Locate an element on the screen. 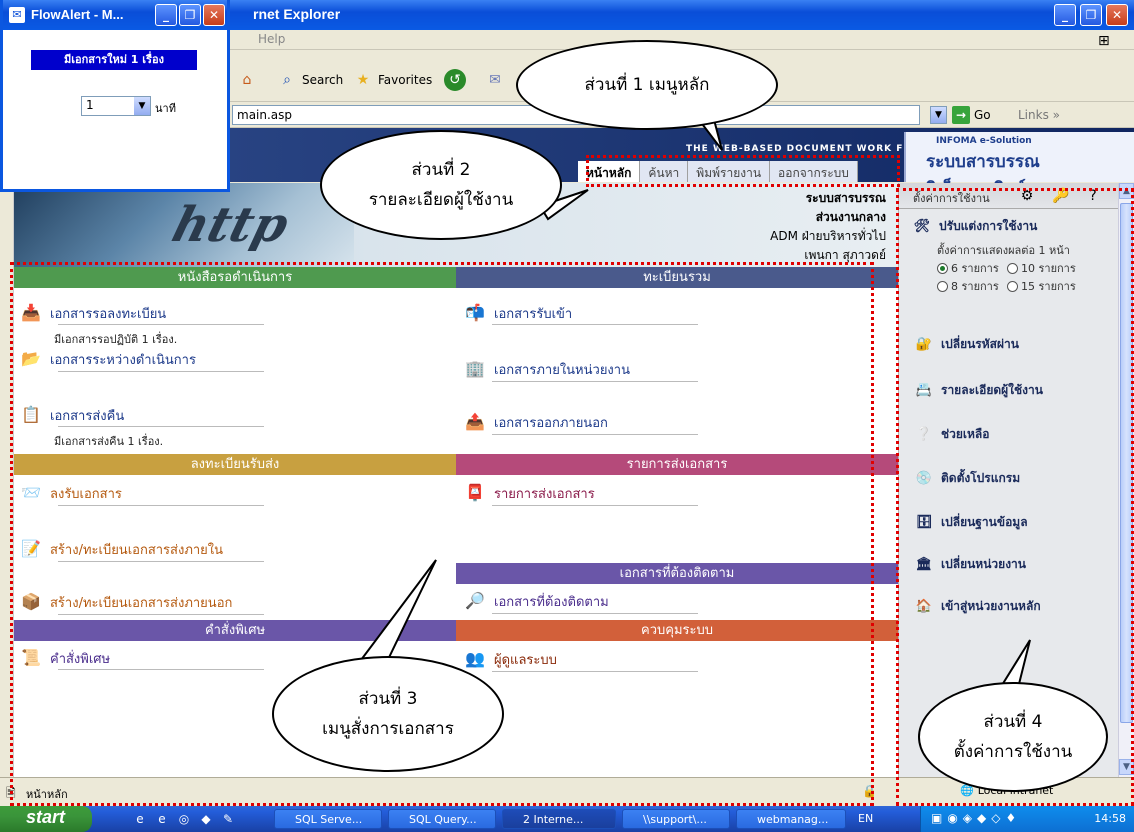  search-label: Search is located at coordinates (323, 80).